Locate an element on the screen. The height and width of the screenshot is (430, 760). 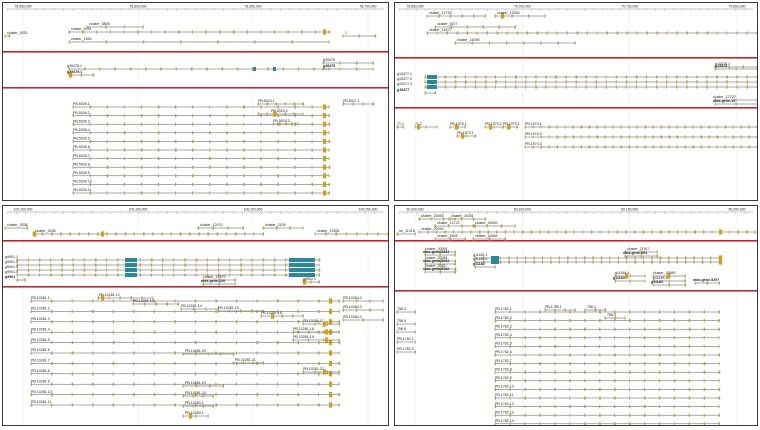
gene-model-label: g15478 is located at coordinates (721, 66).